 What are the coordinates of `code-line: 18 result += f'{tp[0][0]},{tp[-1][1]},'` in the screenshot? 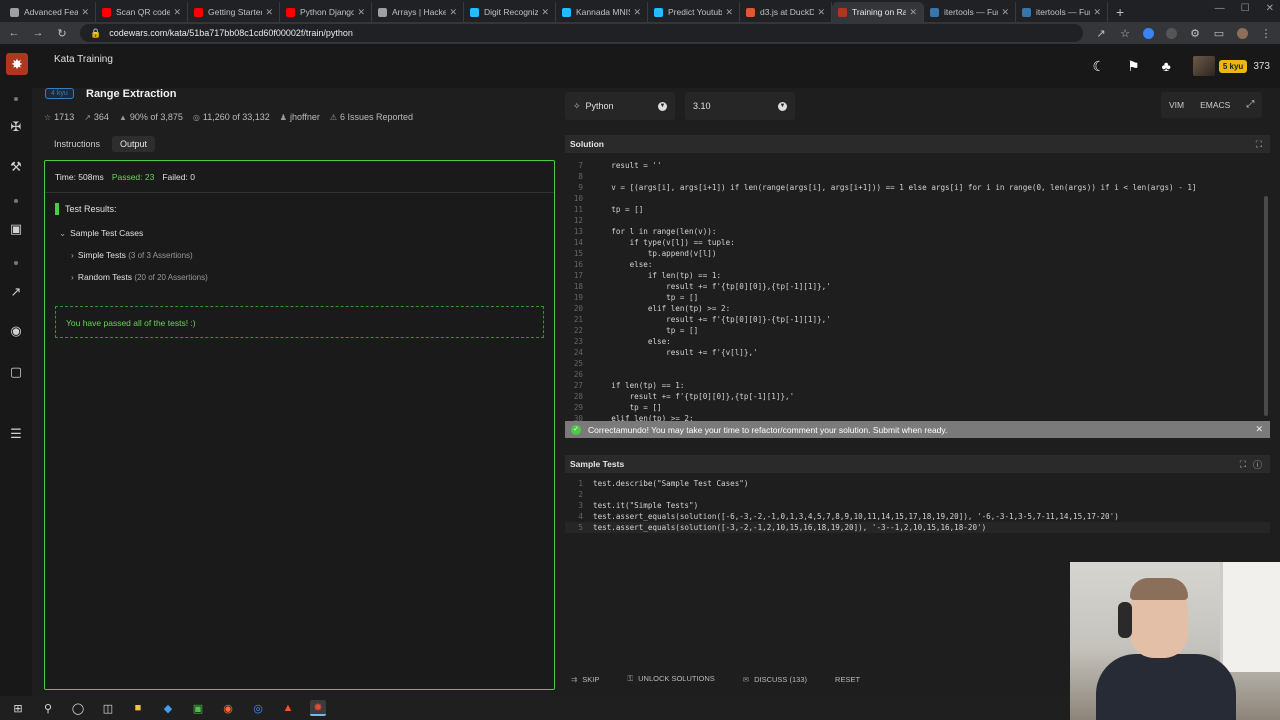 It's located at (917, 286).